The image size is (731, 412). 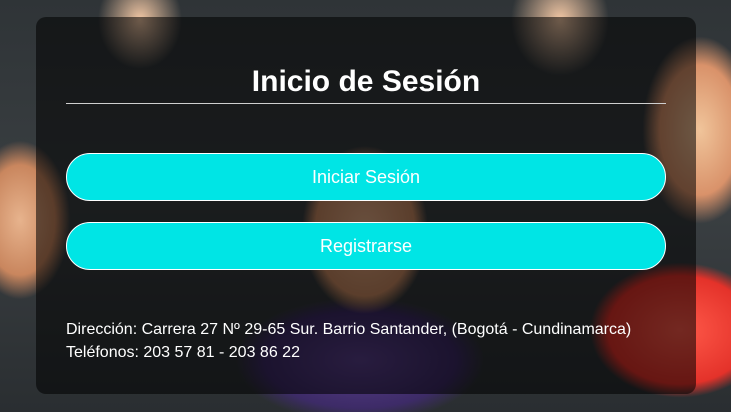 What do you see at coordinates (183, 352) in the screenshot?
I see `phone-text: Teléfonos: 203 57 81 - 203 86 22` at bounding box center [183, 352].